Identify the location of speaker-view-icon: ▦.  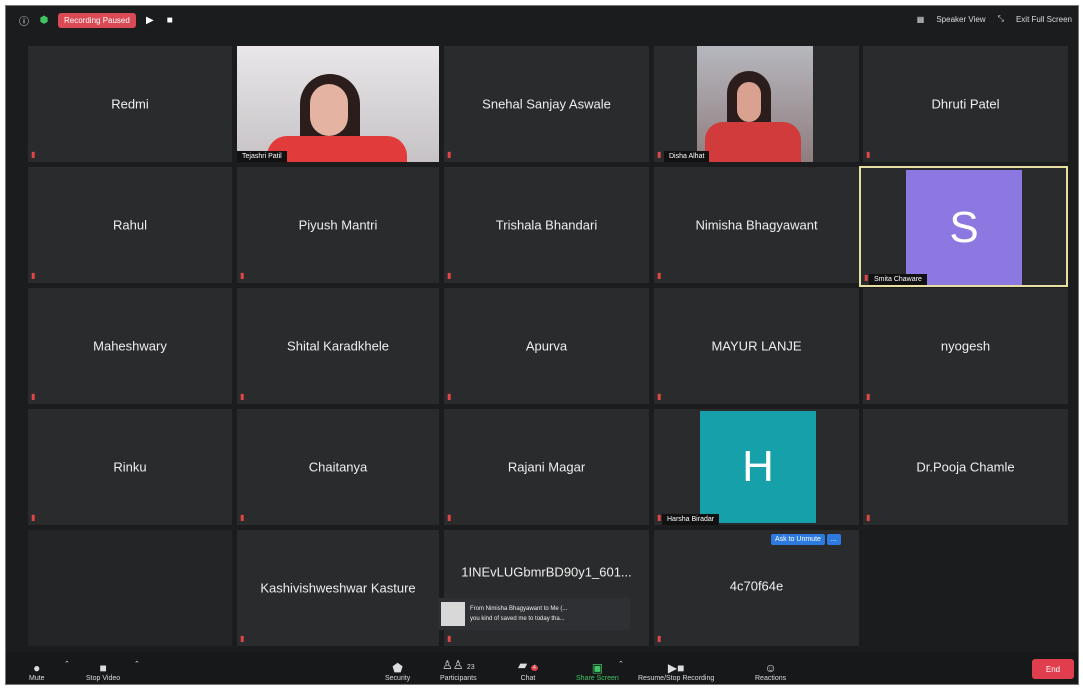
(921, 19).